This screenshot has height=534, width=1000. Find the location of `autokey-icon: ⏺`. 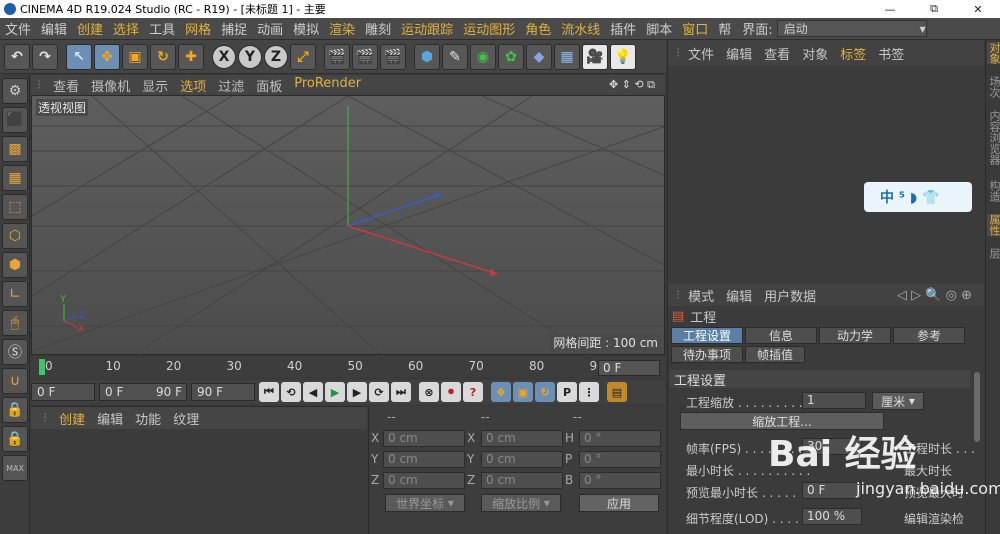

autokey-icon: ⏺ is located at coordinates (451, 392).